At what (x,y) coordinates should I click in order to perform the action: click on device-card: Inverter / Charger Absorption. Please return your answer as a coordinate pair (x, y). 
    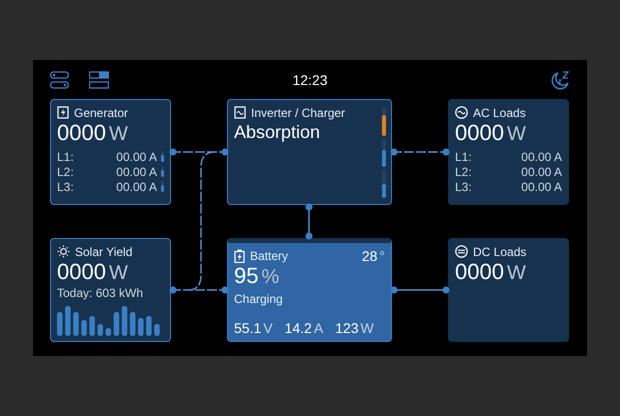
    Looking at the image, I should click on (309, 152).